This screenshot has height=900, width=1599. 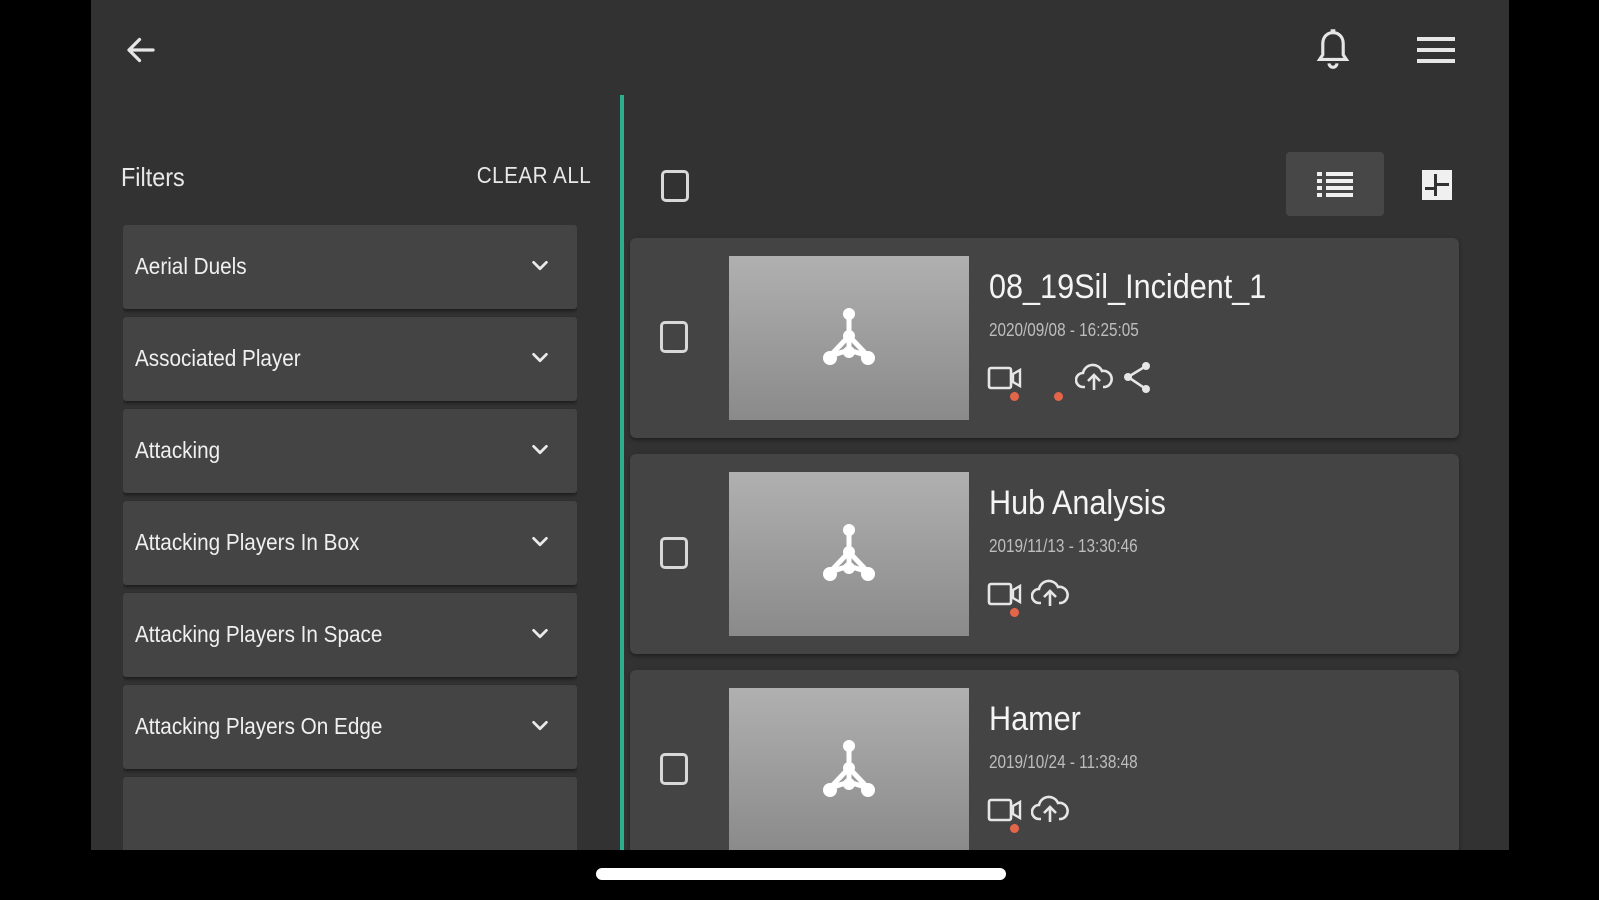 What do you see at coordinates (247, 542) in the screenshot?
I see `filter-label: Attacking Players In Box` at bounding box center [247, 542].